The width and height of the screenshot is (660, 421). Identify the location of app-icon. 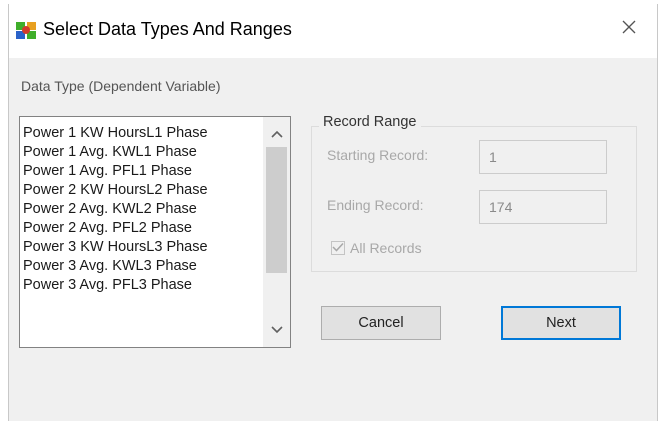
(26, 30).